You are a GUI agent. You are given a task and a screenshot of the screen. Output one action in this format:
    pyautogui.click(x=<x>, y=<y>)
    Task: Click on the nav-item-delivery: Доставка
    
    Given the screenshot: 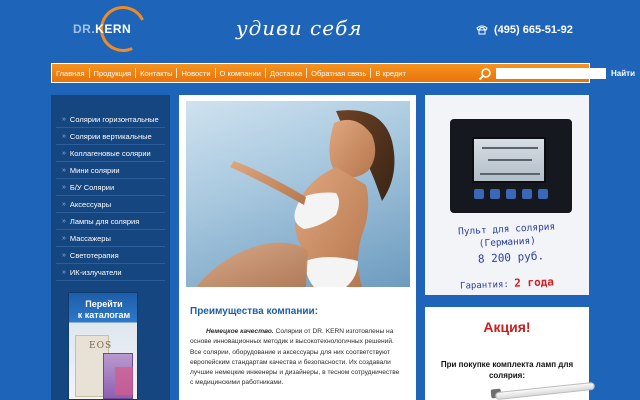 What is the action you would take?
    pyautogui.click(x=286, y=73)
    